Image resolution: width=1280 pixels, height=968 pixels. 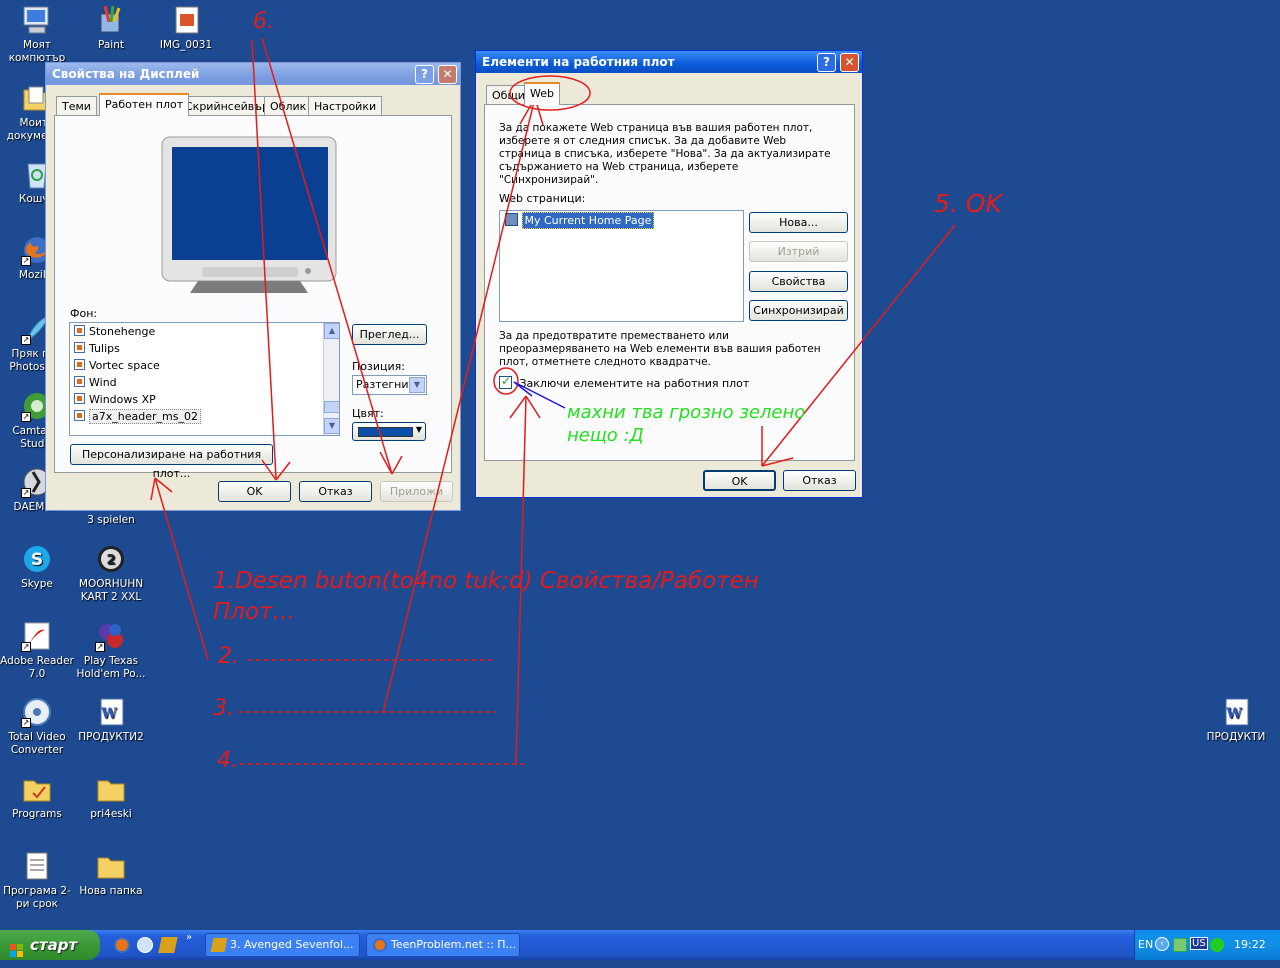 I want to click on chevron-down-icon: ▼, so click(x=417, y=385).